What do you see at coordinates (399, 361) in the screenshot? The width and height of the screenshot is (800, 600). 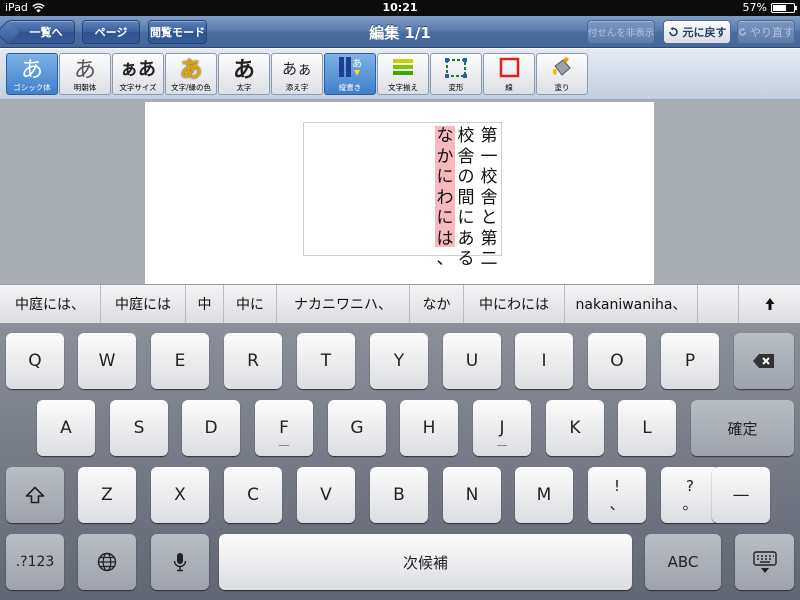 I see `key-y: Y` at bounding box center [399, 361].